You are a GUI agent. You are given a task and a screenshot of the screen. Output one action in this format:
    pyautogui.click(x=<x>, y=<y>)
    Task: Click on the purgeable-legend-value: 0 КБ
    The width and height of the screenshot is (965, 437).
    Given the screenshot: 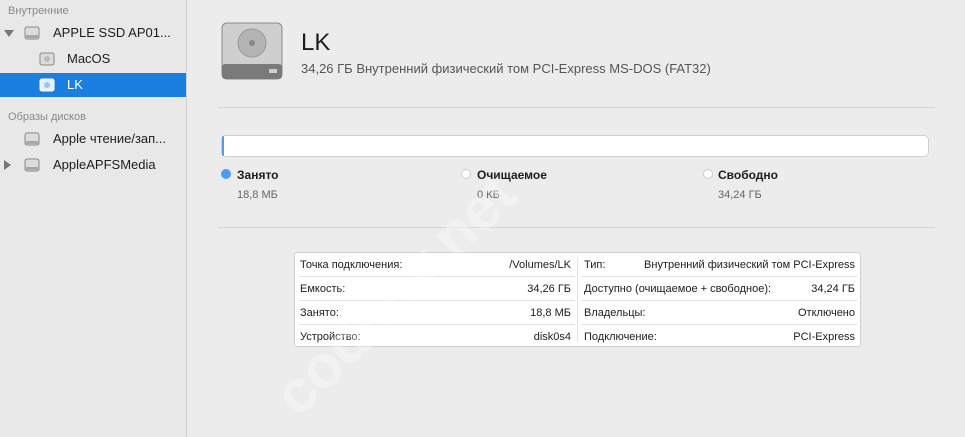 What is the action you would take?
    pyautogui.click(x=488, y=195)
    